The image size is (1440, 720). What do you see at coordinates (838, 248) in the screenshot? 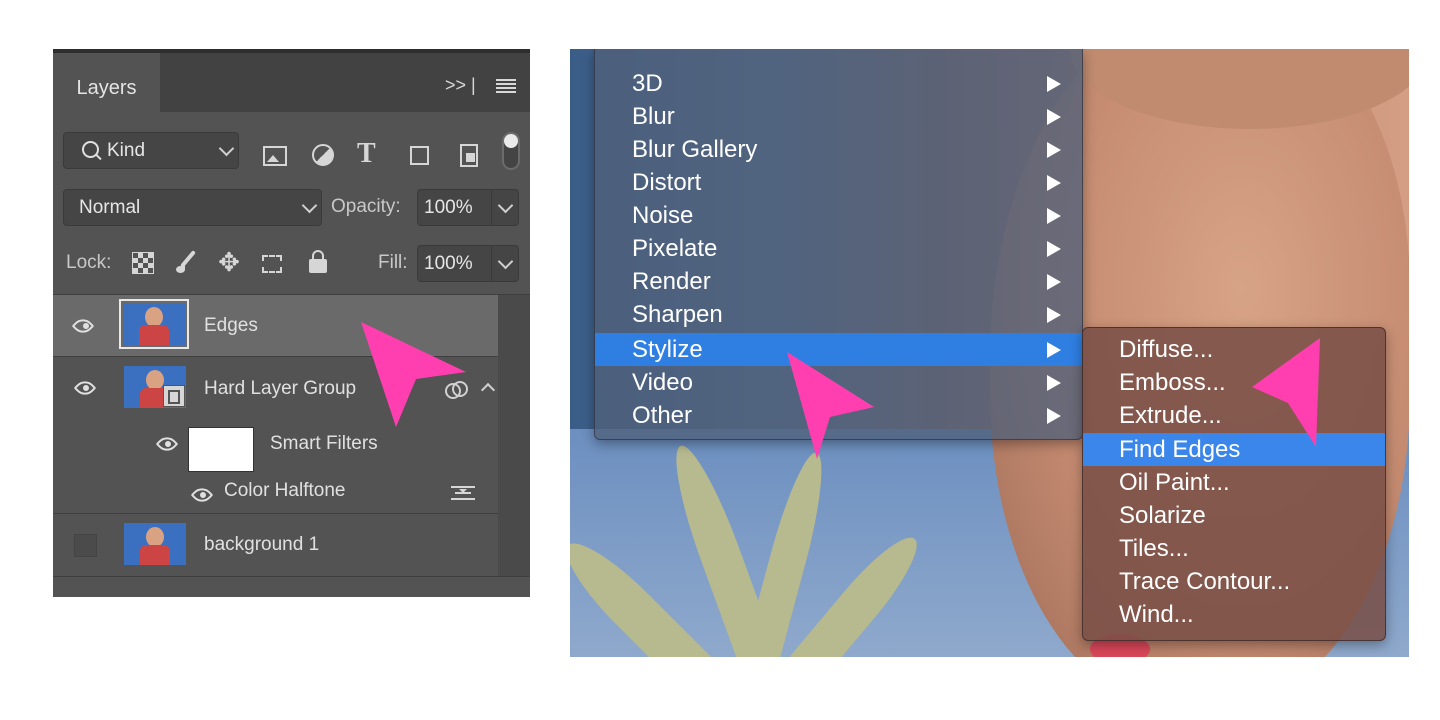
I see `menu-item-pixelate: Pixelate` at bounding box center [838, 248].